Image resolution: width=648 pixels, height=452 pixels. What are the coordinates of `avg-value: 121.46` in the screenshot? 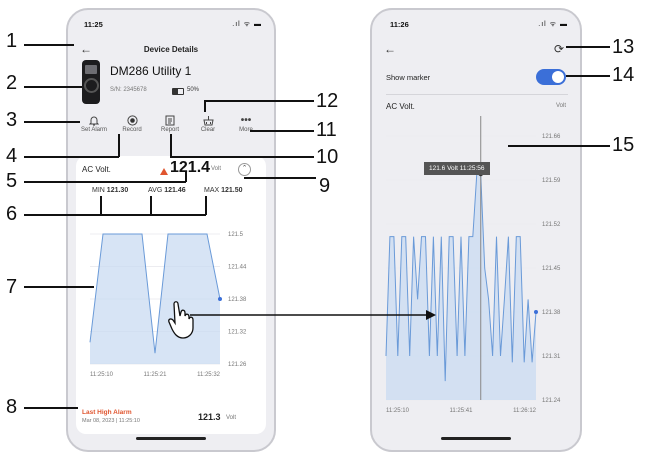 It's located at (174, 190).